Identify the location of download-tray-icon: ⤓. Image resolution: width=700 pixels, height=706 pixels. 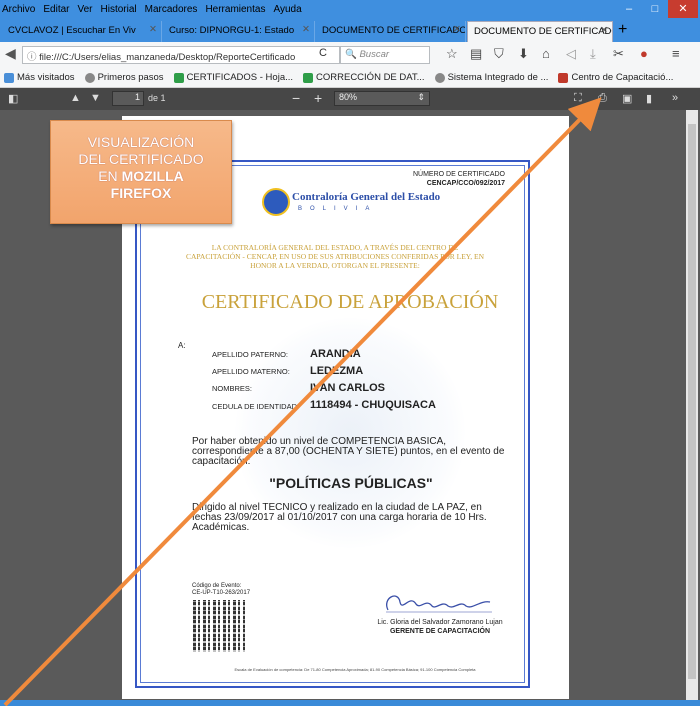
(593, 54).